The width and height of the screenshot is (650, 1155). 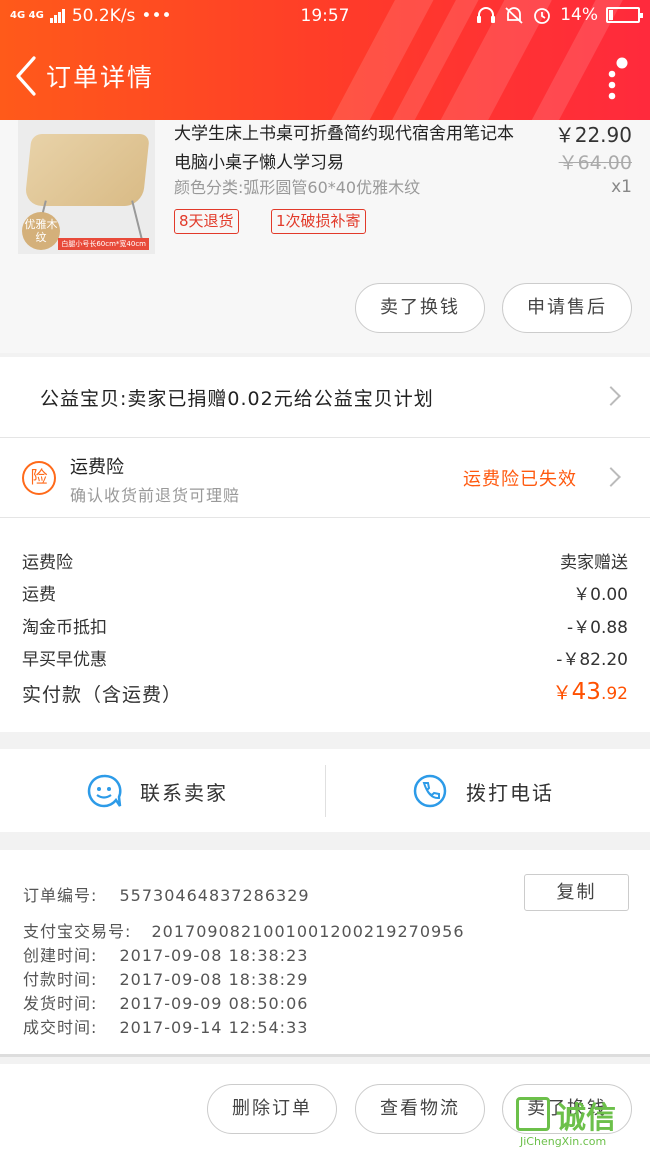 What do you see at coordinates (325, 16) in the screenshot?
I see `status-bar: 4G 4G 50.2K/s ••• 19:57 14%` at bounding box center [325, 16].